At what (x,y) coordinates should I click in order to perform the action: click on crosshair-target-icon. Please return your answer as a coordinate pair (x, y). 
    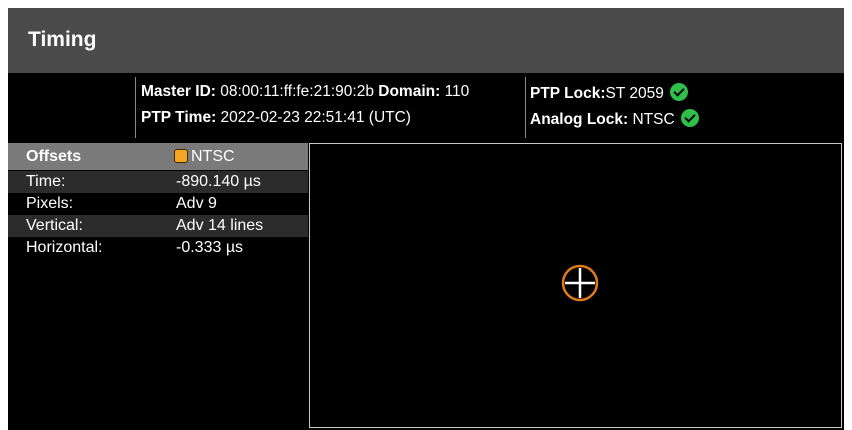
    Looking at the image, I should click on (580, 283).